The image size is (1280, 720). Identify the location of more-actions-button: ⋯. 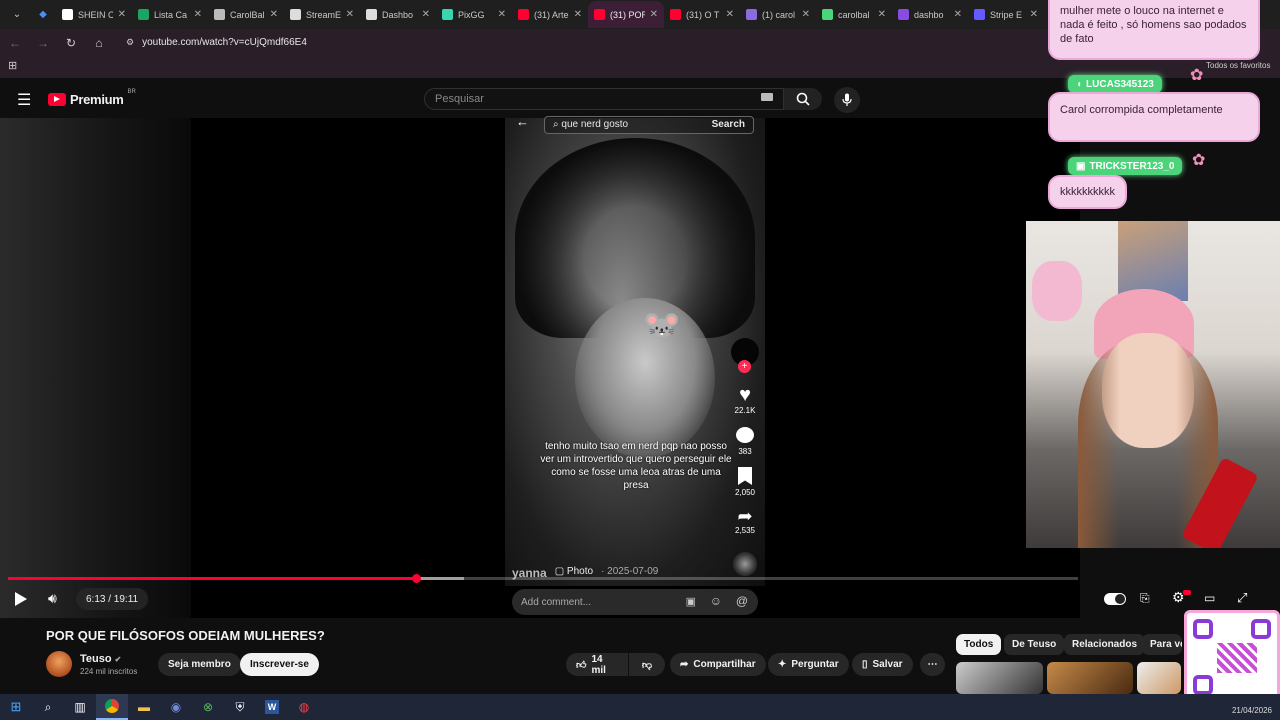
(932, 664).